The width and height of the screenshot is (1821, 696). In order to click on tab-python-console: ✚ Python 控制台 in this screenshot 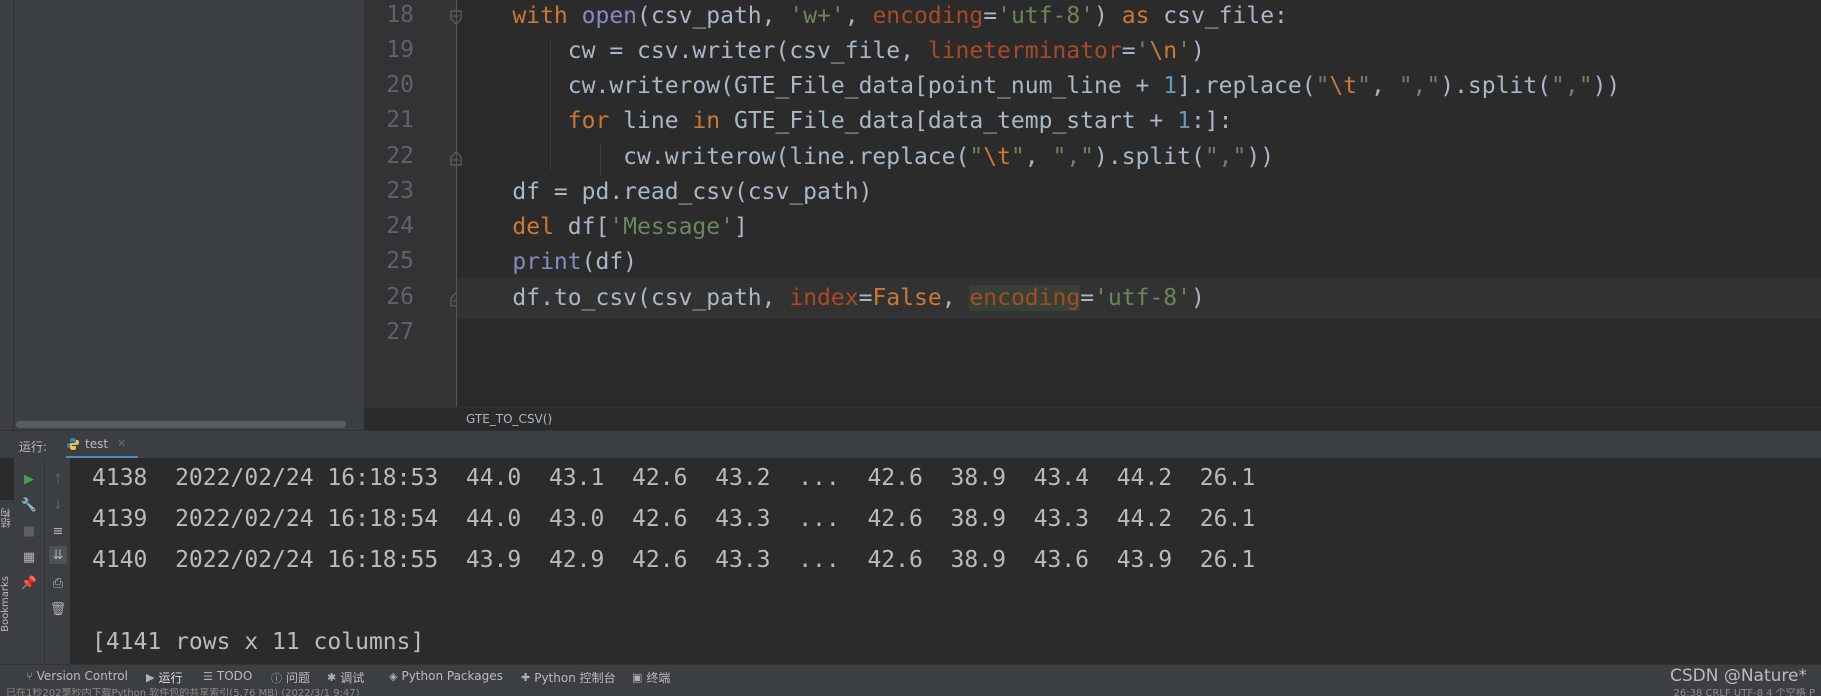, I will do `click(568, 677)`.